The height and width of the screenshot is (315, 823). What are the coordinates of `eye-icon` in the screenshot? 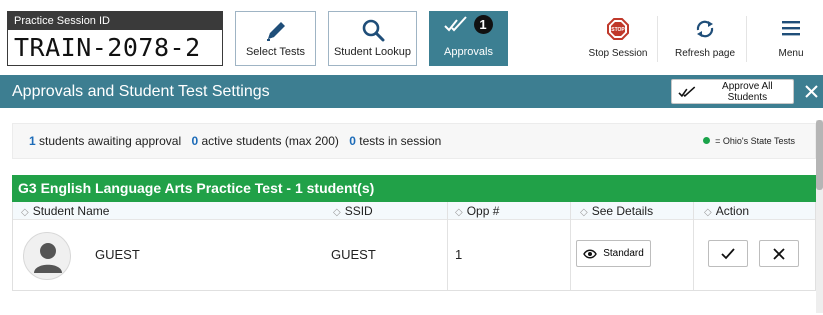 It's located at (590, 253).